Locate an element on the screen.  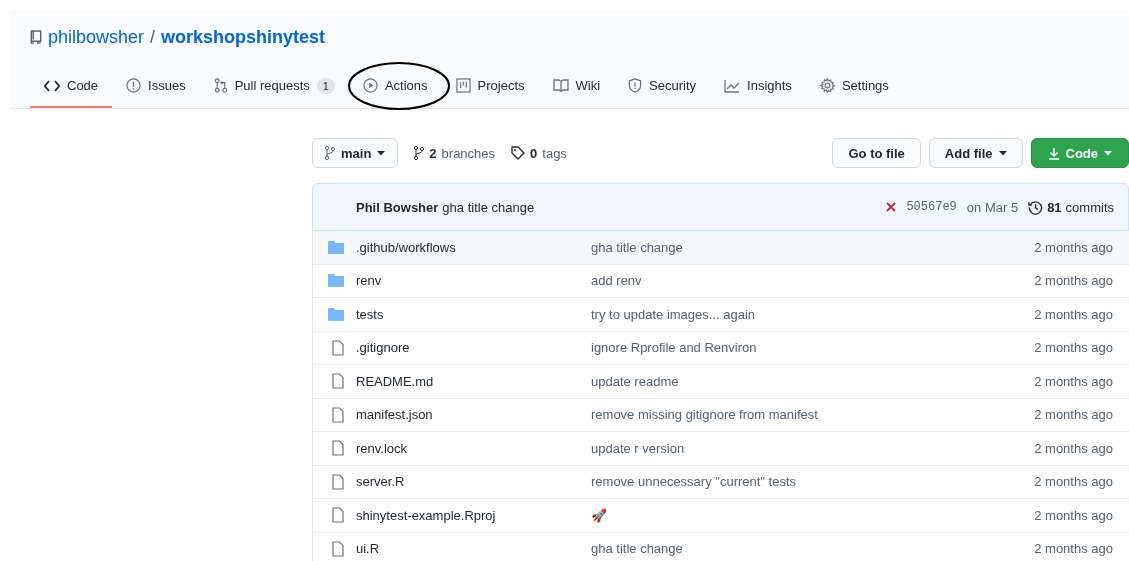
commit-author: Phil Bowsher is located at coordinates (397, 207).